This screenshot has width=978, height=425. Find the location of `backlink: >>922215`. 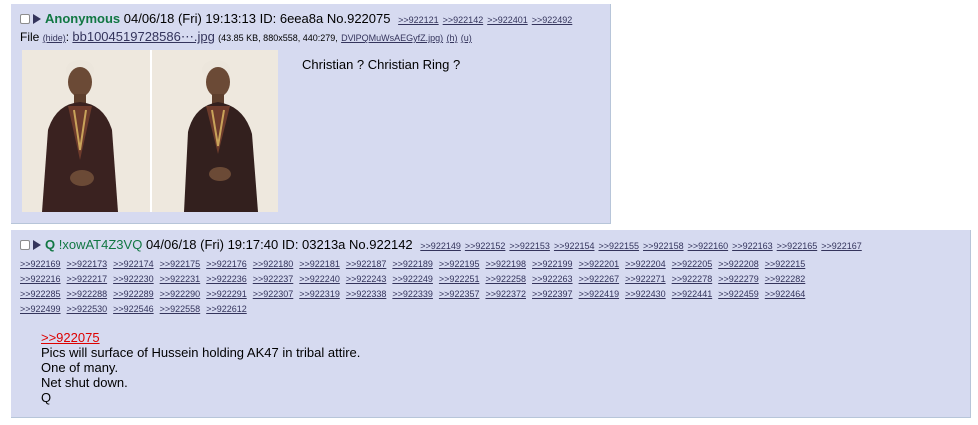

backlink: >>922215 is located at coordinates (785, 264).